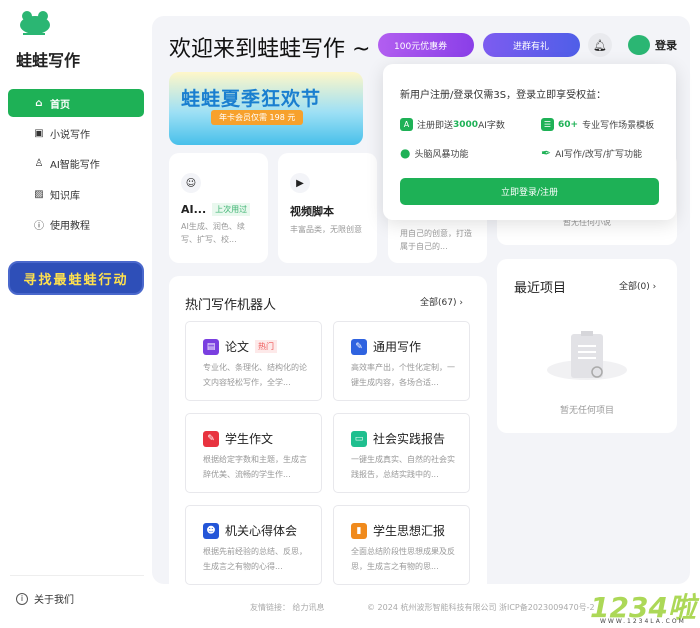 The height and width of the screenshot is (628, 700). What do you see at coordinates (211, 530) in the screenshot?
I see `robot-icon: ☻` at bounding box center [211, 530].